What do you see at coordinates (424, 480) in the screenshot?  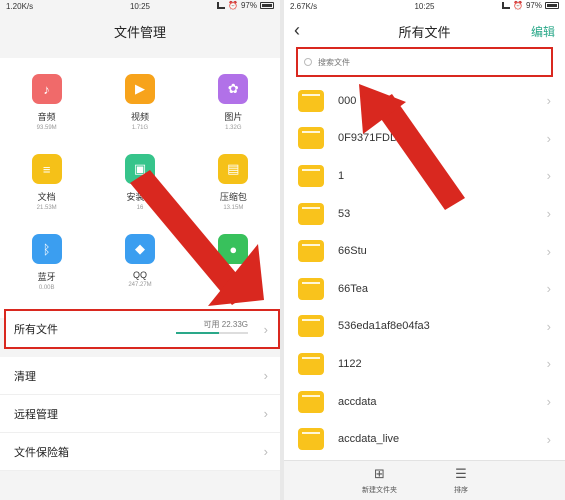 I see `bottom-toolbar: ⊞ 新建文件夹 ☰ 排序` at bounding box center [424, 480].